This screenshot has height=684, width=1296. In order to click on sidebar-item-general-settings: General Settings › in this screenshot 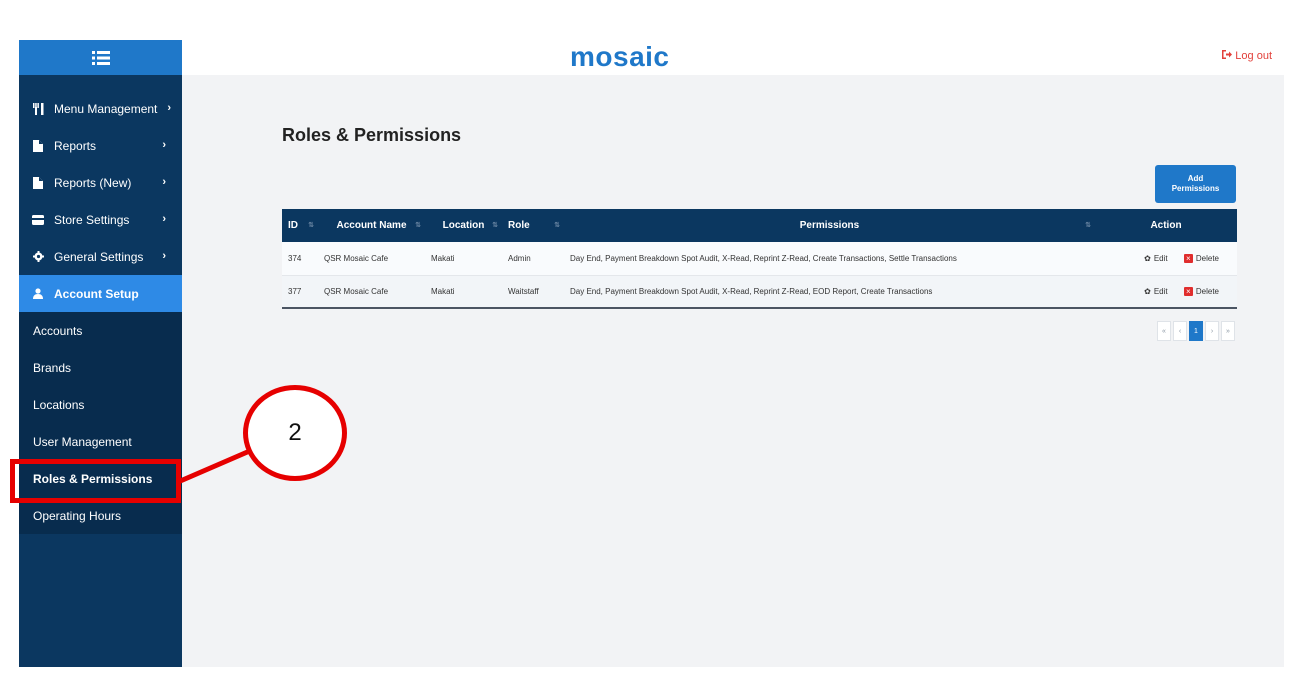, I will do `click(100, 256)`.